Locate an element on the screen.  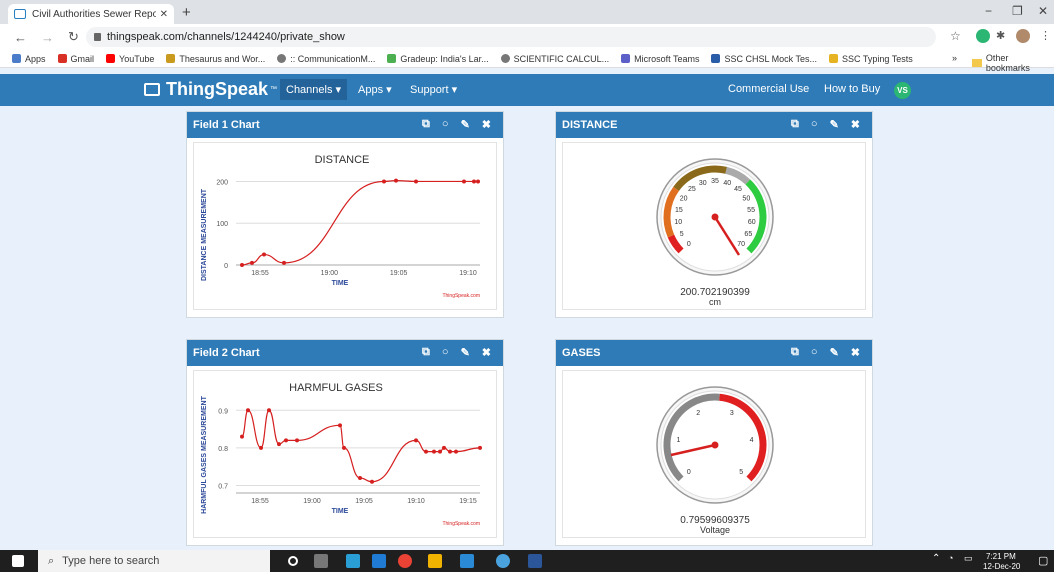
tray-chevron-icon: ⌃ is located at coordinates (936, 558).